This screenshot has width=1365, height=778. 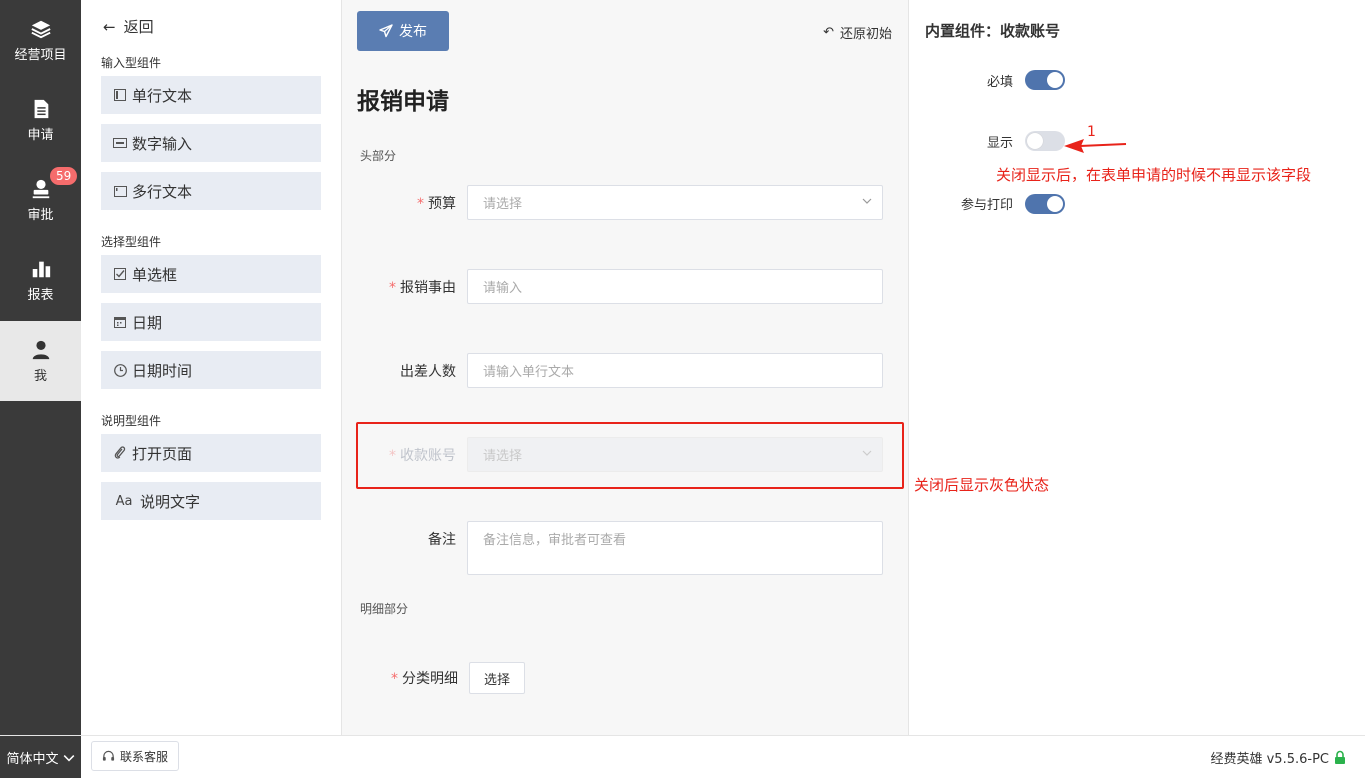 I want to click on travelers-placeholder: 请输入单行文本, so click(x=529, y=372).